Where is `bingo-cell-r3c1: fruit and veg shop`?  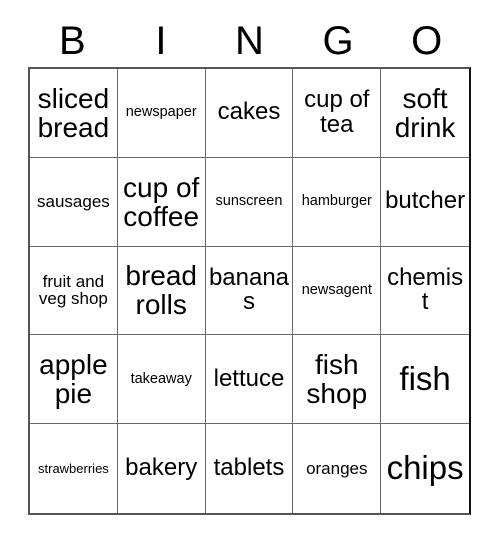 bingo-cell-r3c1: fruit and veg shop is located at coordinates (74, 291).